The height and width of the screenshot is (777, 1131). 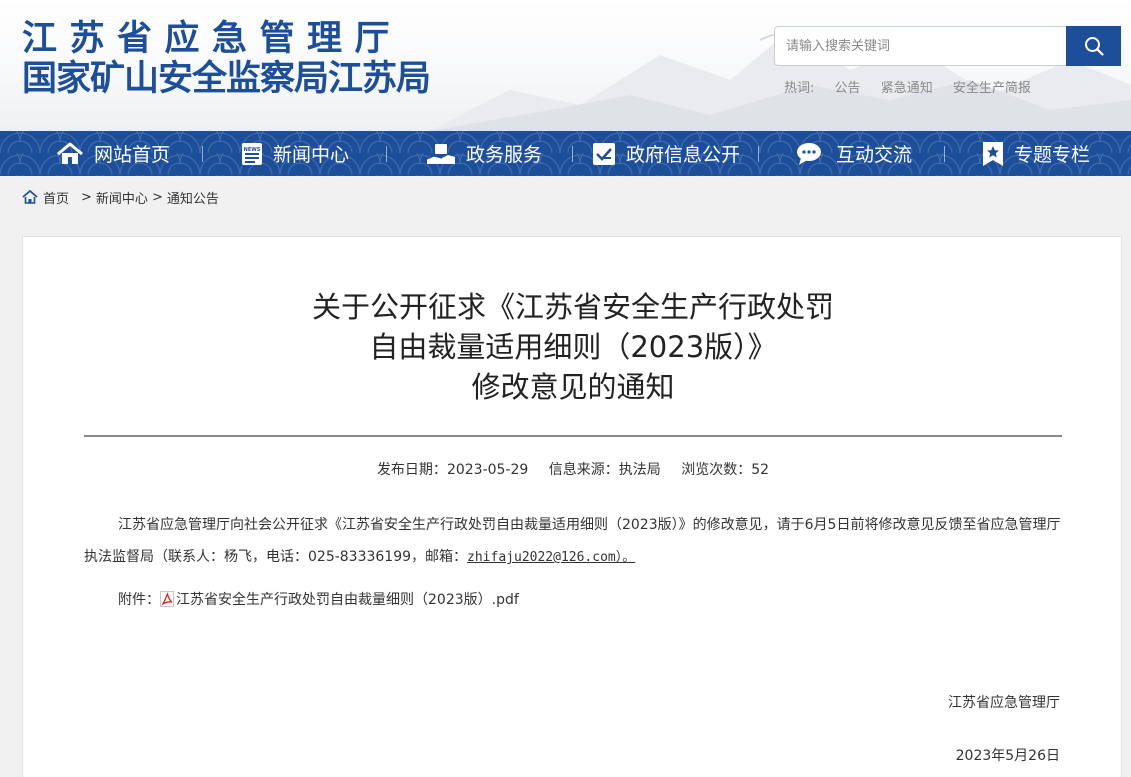 I want to click on nav-label: 网站首页, so click(x=132, y=155).